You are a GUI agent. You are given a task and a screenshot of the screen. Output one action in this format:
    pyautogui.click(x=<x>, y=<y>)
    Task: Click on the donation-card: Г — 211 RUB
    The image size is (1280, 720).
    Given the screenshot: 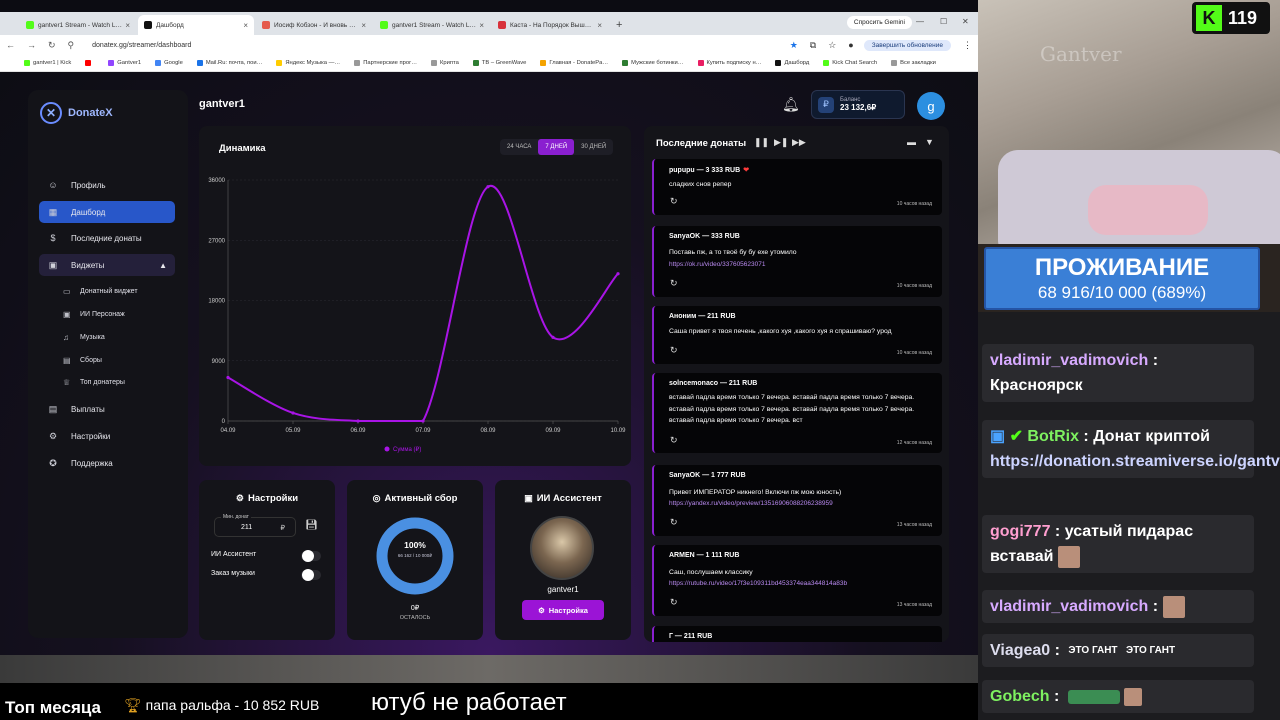 What is the action you would take?
    pyautogui.click(x=797, y=634)
    